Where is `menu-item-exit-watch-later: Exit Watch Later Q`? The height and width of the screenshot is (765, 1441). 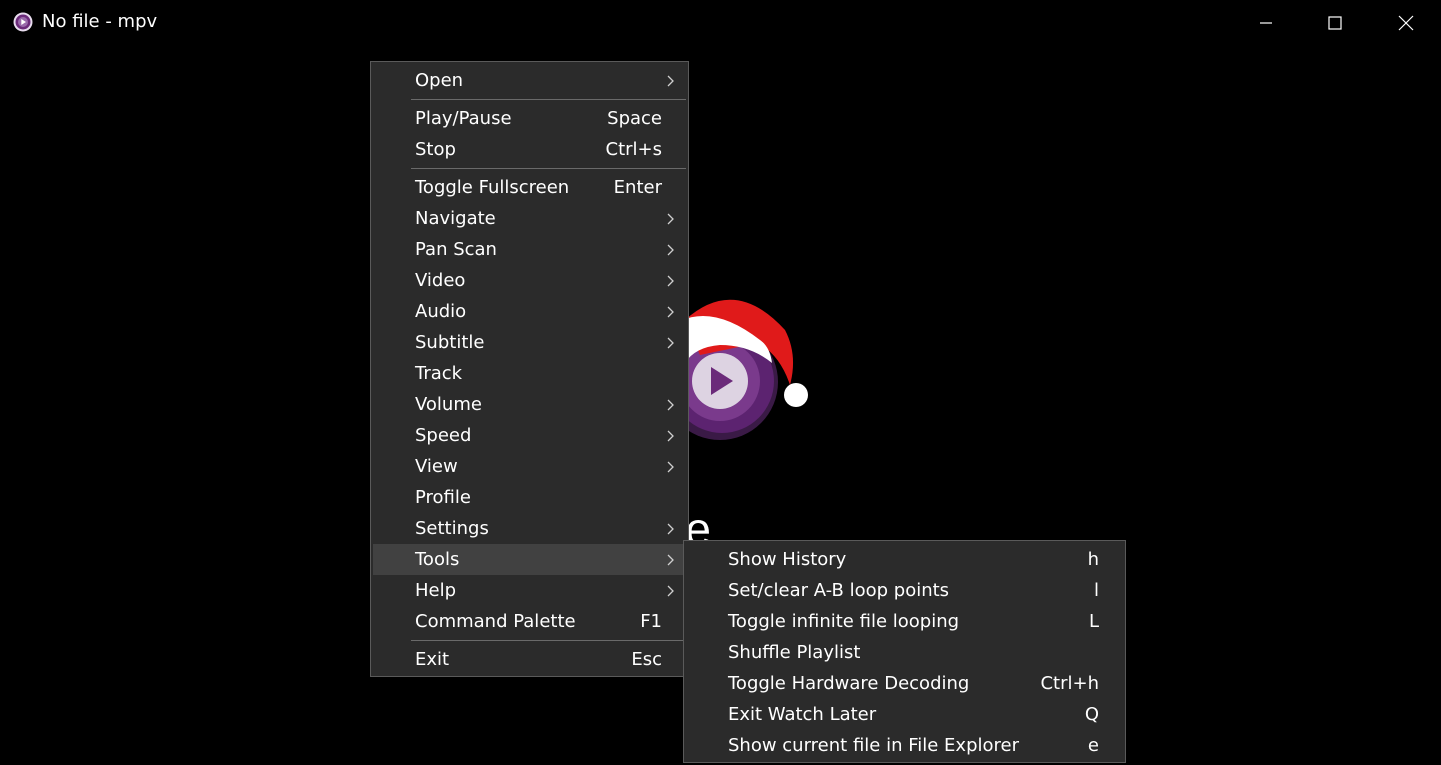 menu-item-exit-watch-later: Exit Watch Later Q is located at coordinates (904, 714).